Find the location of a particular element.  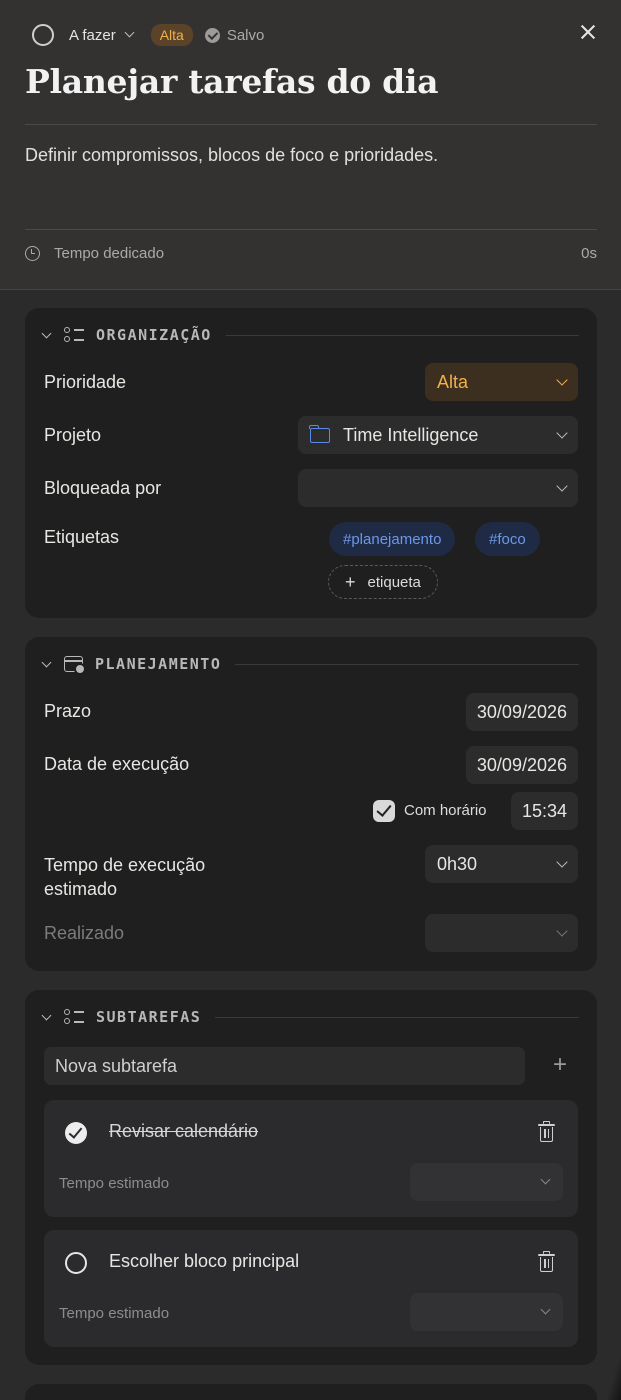

project-select: Time Intelligence is located at coordinates (438, 435).